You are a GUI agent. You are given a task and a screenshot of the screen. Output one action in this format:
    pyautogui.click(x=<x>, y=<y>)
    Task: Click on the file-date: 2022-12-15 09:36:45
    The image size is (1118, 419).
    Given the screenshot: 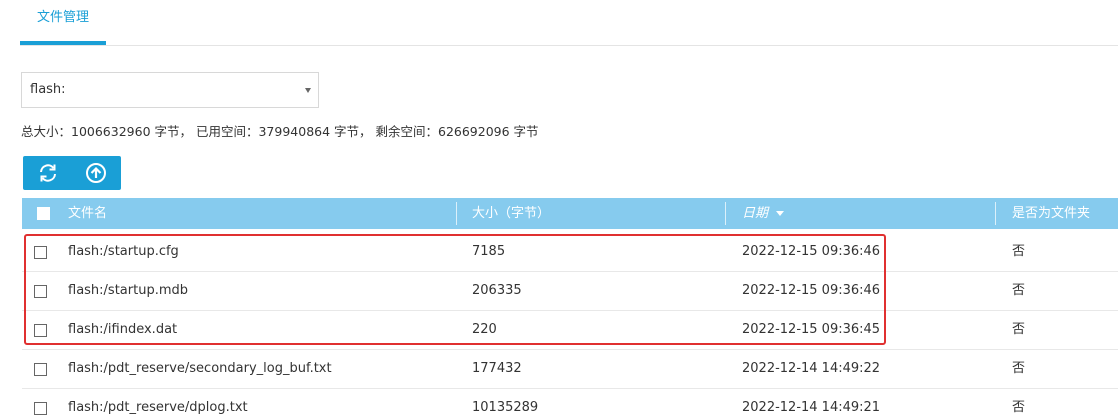 What is the action you would take?
    pyautogui.click(x=811, y=329)
    